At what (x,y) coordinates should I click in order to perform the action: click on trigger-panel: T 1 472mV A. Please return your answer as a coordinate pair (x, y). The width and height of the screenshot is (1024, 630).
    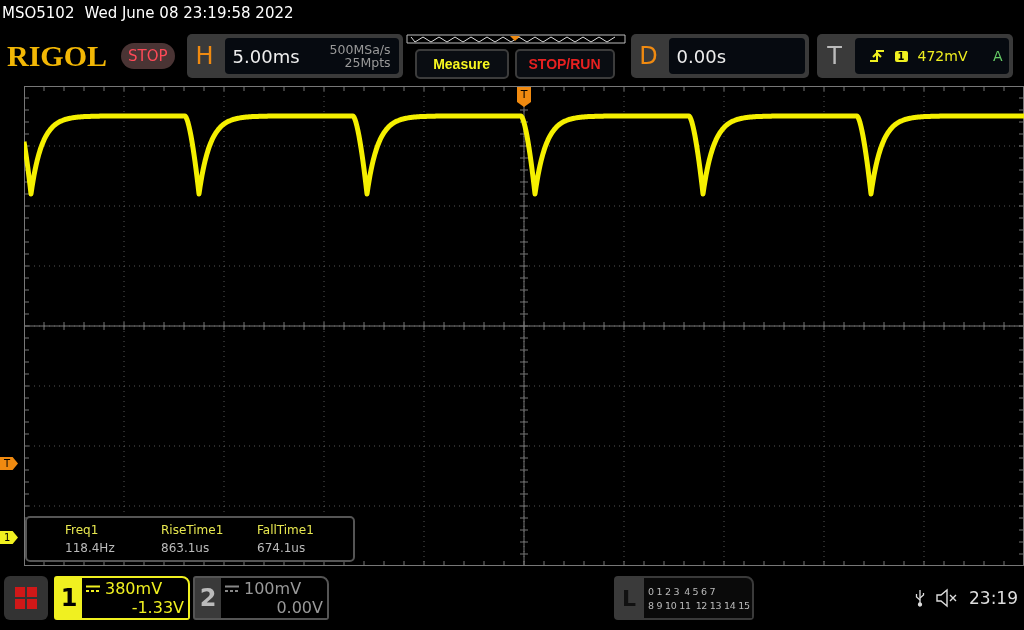
    Looking at the image, I should click on (914, 56).